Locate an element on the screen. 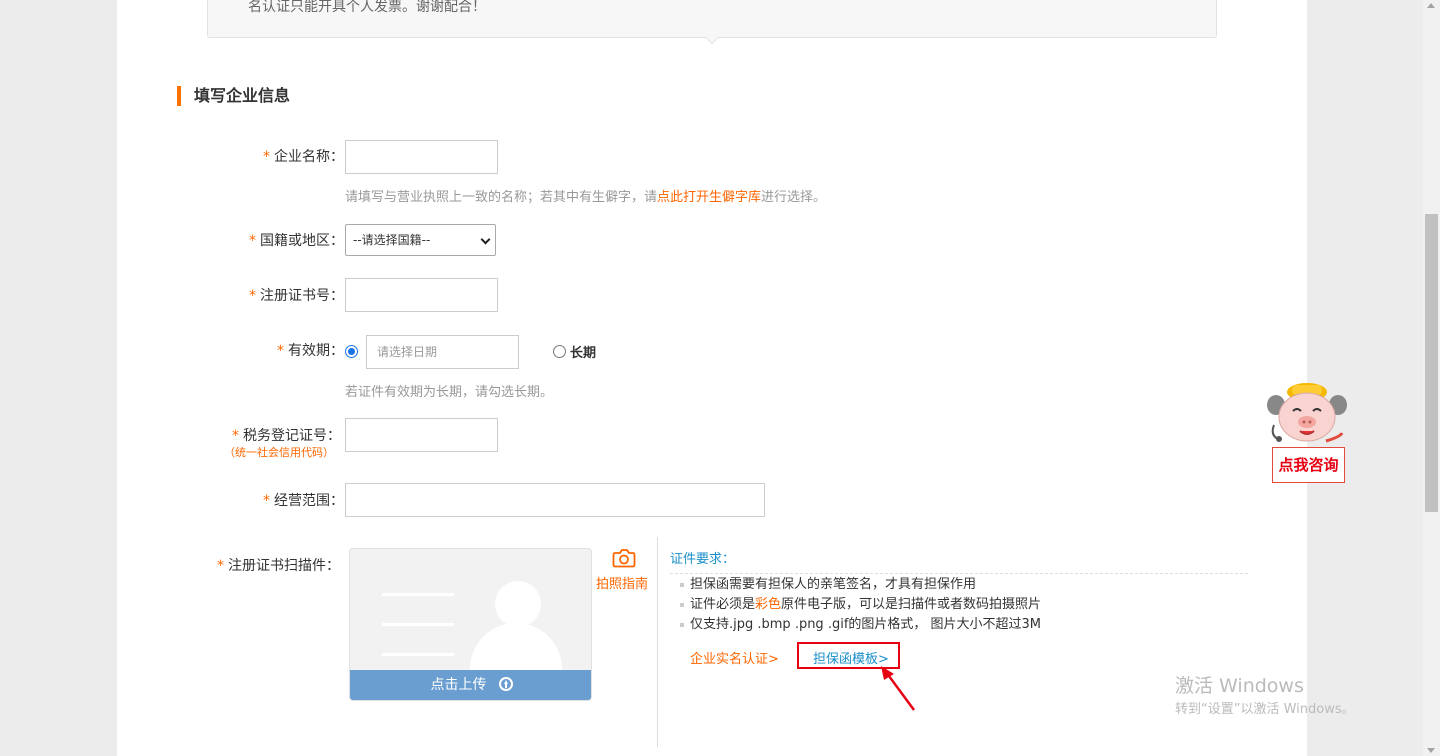  upload-area: 点击上传 is located at coordinates (470, 624).